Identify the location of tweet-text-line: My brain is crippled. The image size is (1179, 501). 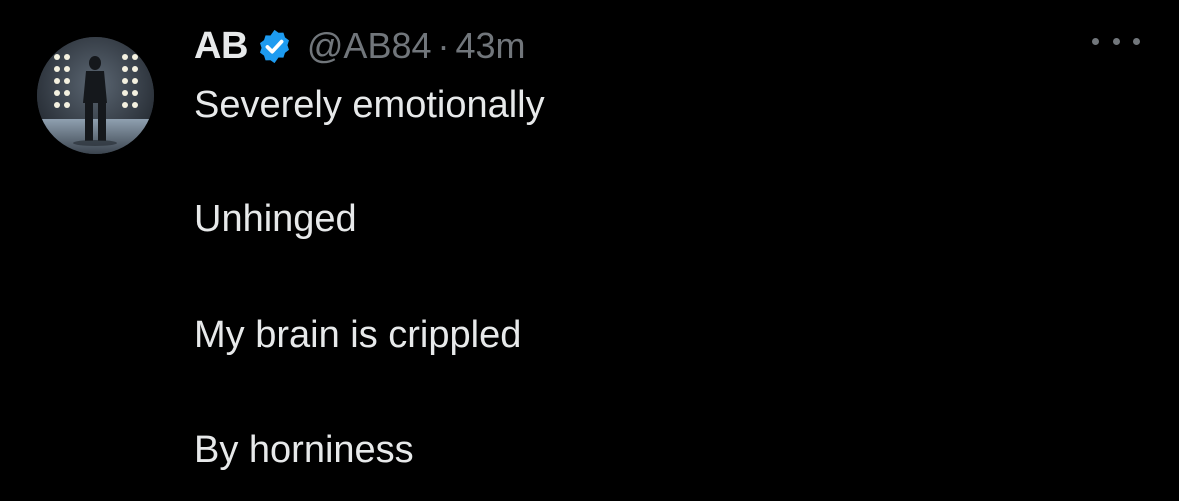
(358, 335).